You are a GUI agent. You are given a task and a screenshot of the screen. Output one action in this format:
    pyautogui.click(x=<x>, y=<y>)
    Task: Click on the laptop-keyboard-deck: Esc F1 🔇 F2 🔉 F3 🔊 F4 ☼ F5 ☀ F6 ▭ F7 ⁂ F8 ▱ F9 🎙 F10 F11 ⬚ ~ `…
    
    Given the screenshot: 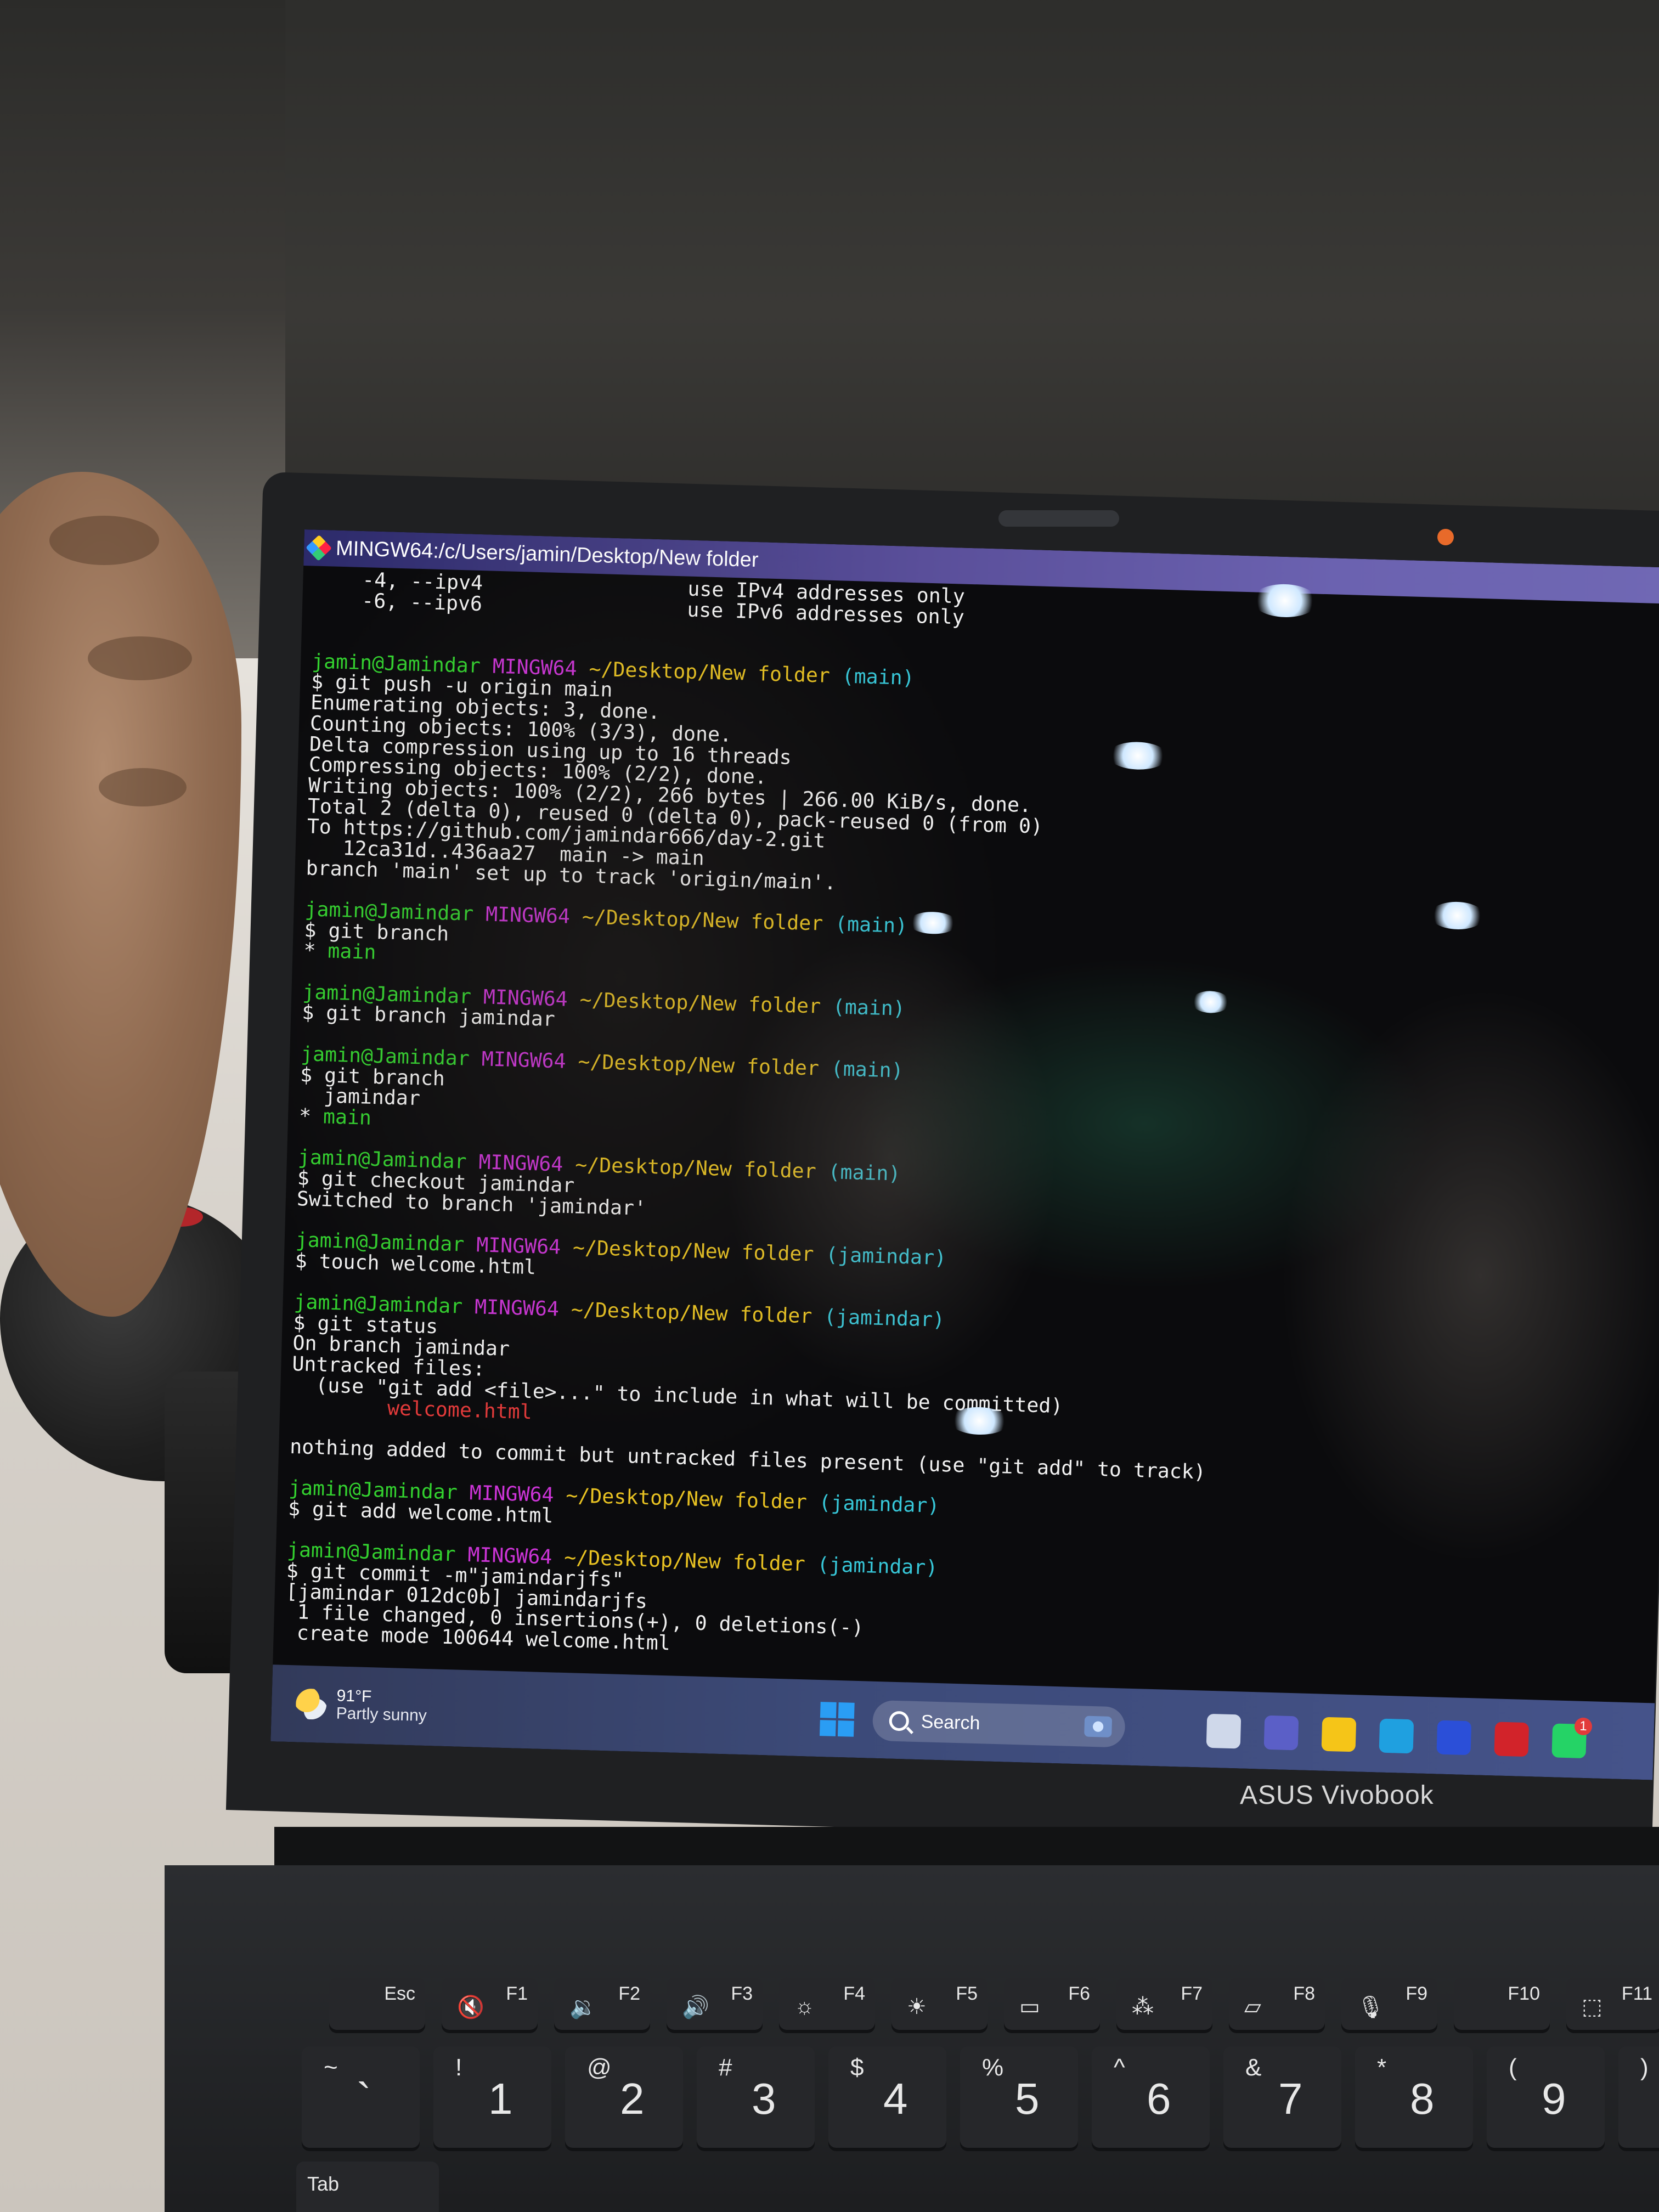 What is the action you would take?
    pyautogui.click(x=912, y=2039)
    